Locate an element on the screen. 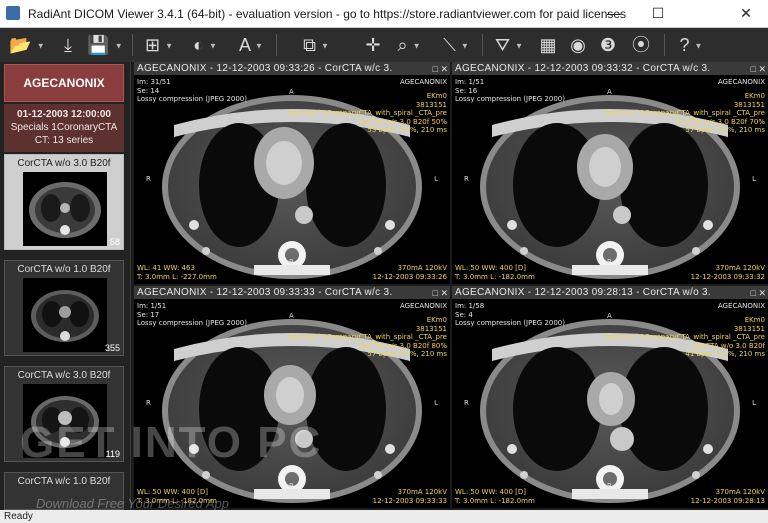 The width and height of the screenshot is (768, 523). help-button: ? ▼ is located at coordinates (691, 45).